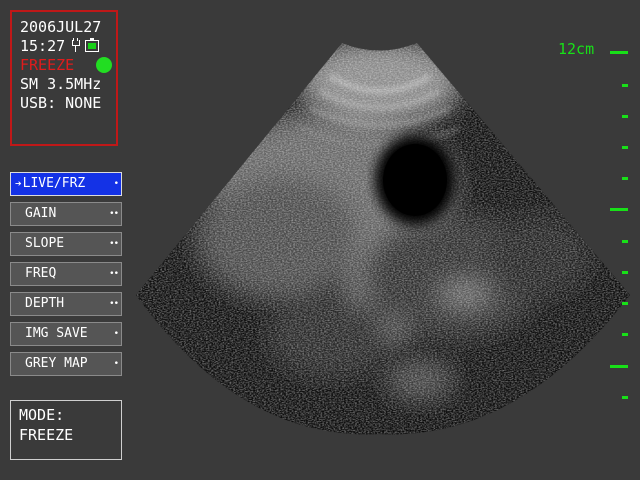  I want to click on status-usb: USB: NONE, so click(61, 103).